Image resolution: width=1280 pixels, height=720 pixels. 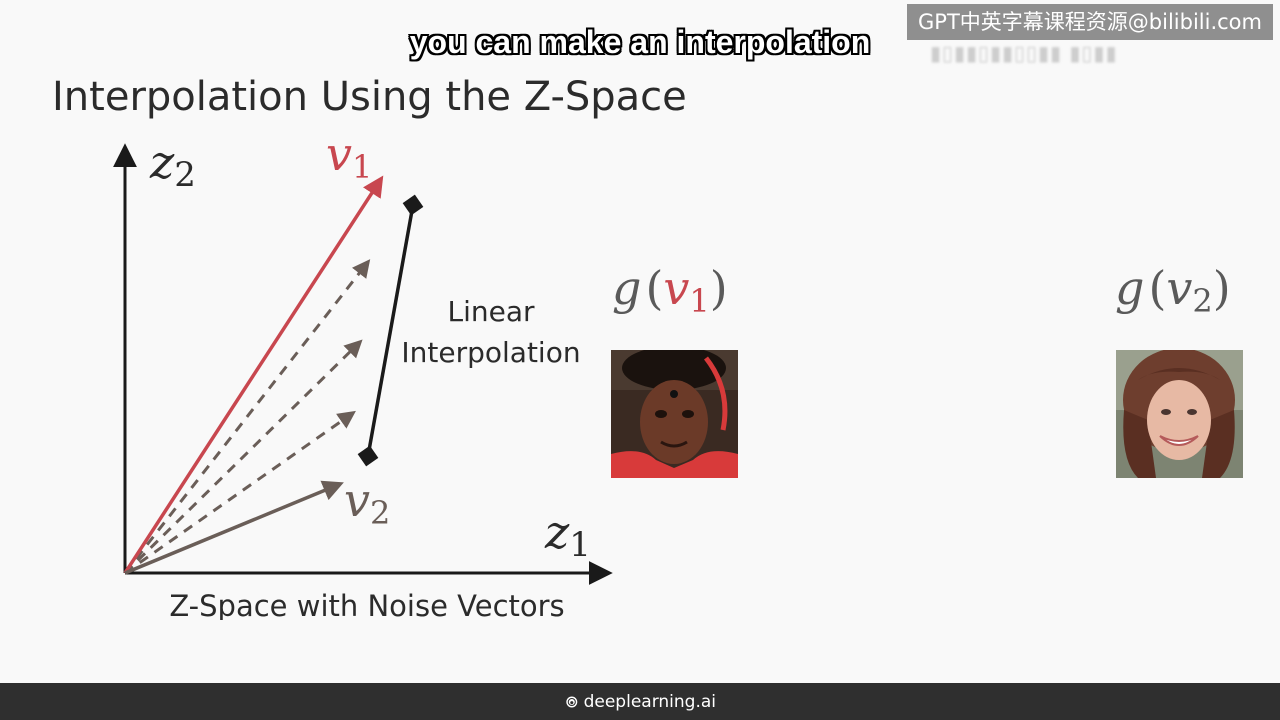 What do you see at coordinates (172, 165) in the screenshot?
I see `y-axis-label: z2` at bounding box center [172, 165].